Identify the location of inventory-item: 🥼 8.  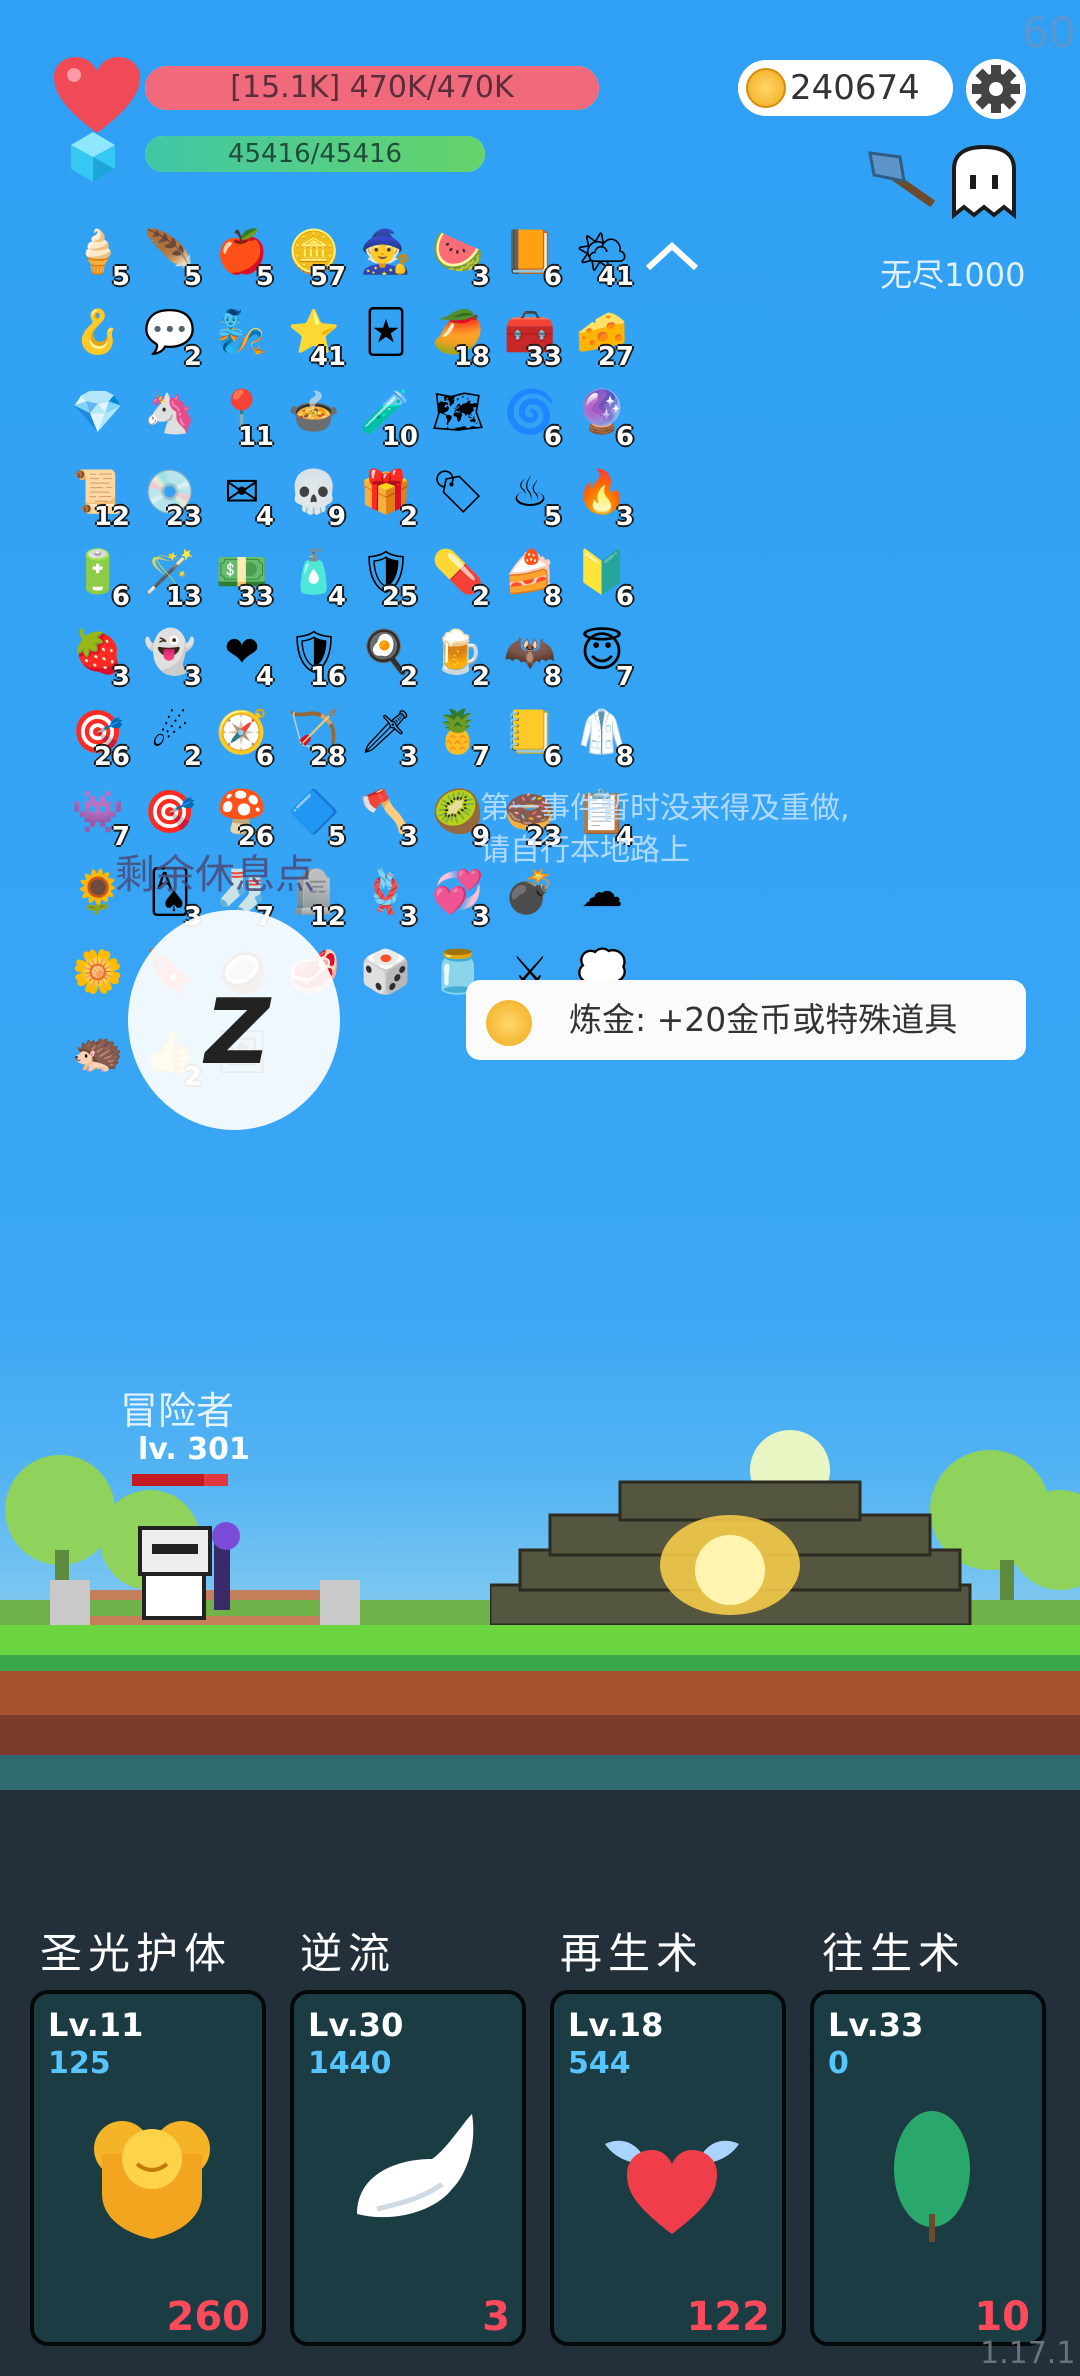
(605, 736).